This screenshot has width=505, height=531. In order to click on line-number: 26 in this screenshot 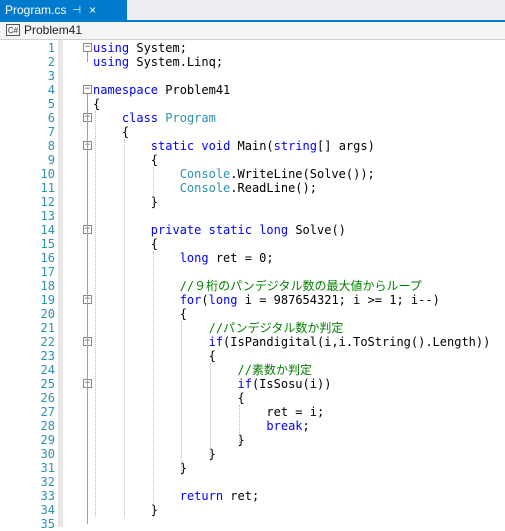, I will do `click(47, 398)`.